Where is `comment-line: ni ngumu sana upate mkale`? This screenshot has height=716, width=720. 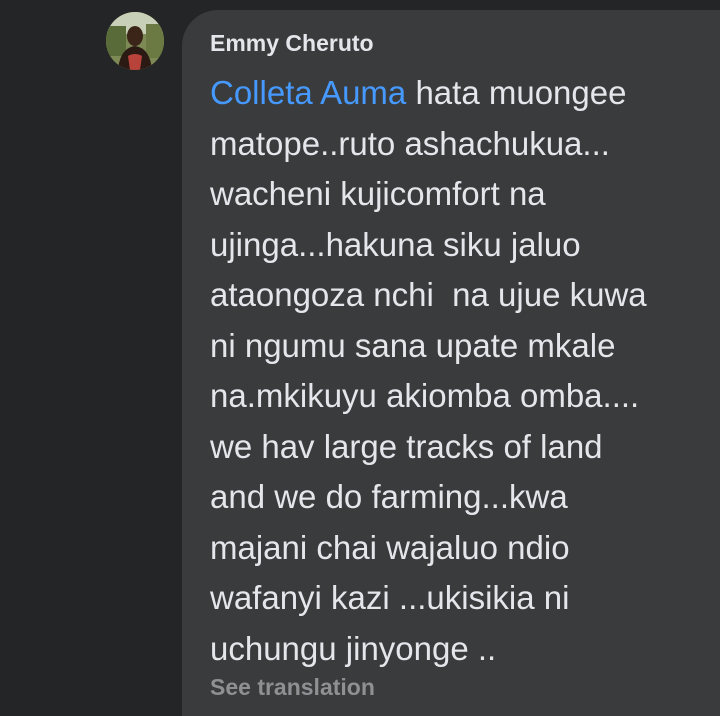 comment-line: ni ngumu sana upate mkale is located at coordinates (413, 345).